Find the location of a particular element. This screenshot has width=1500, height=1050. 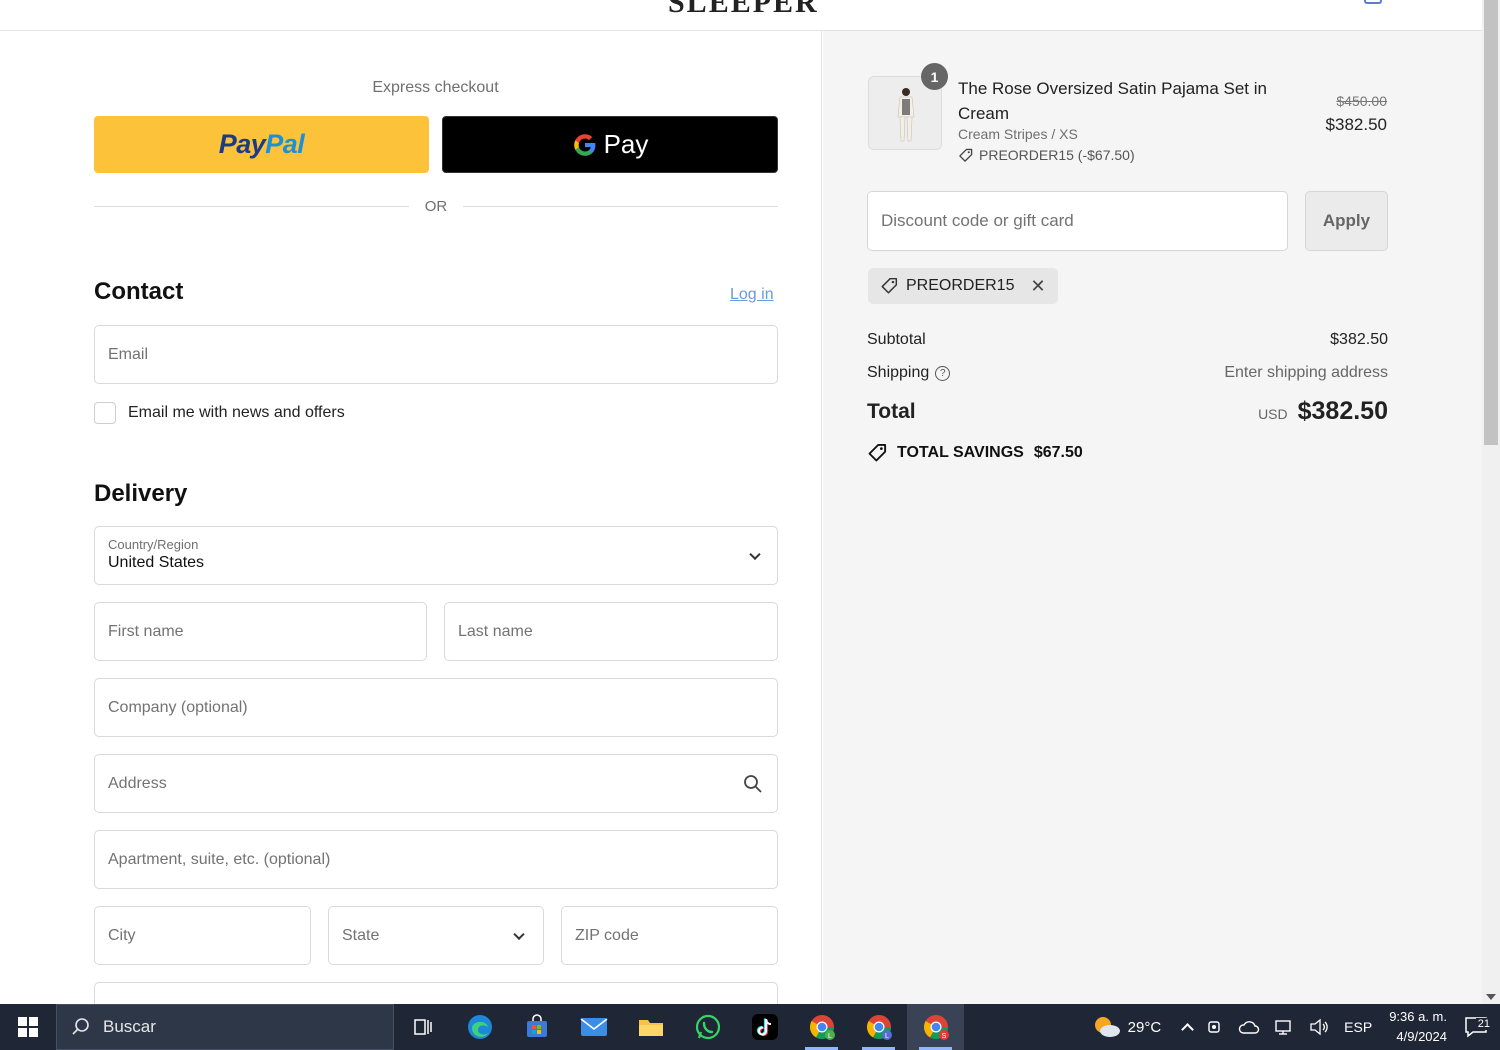

first-name-input is located at coordinates (260, 631).